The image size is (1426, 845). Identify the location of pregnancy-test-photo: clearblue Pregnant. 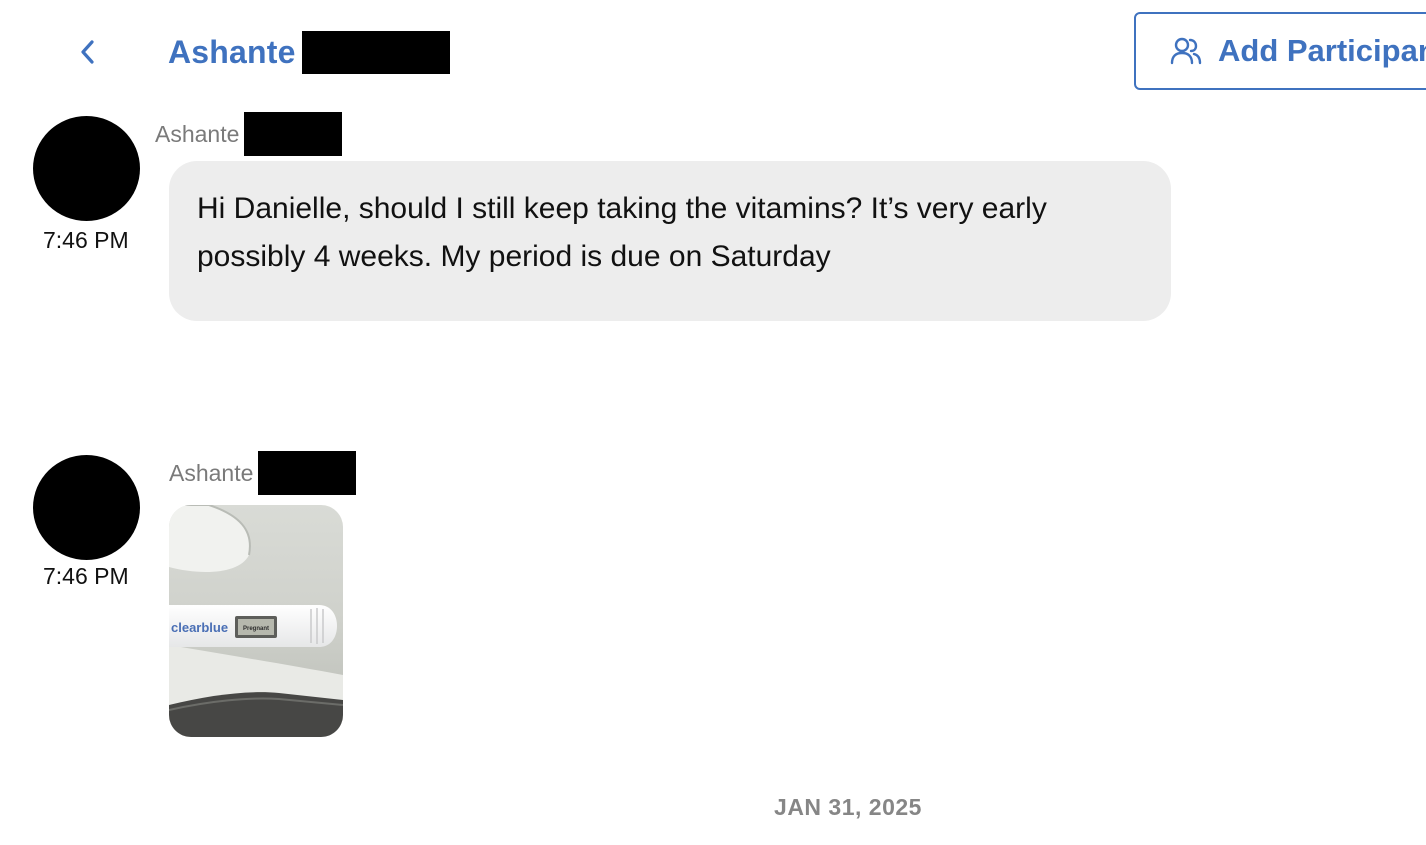
(256, 621).